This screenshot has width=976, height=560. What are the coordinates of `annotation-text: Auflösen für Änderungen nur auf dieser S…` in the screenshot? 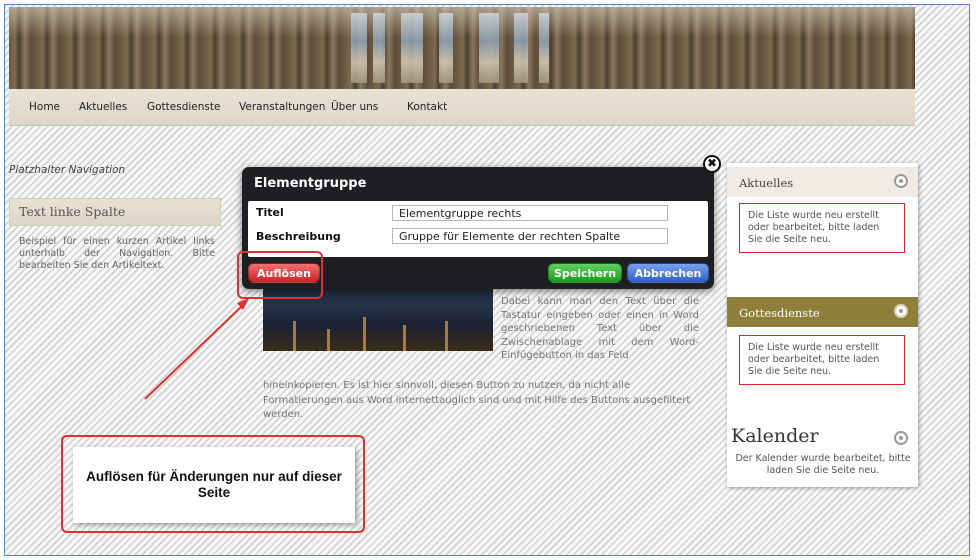 It's located at (214, 484).